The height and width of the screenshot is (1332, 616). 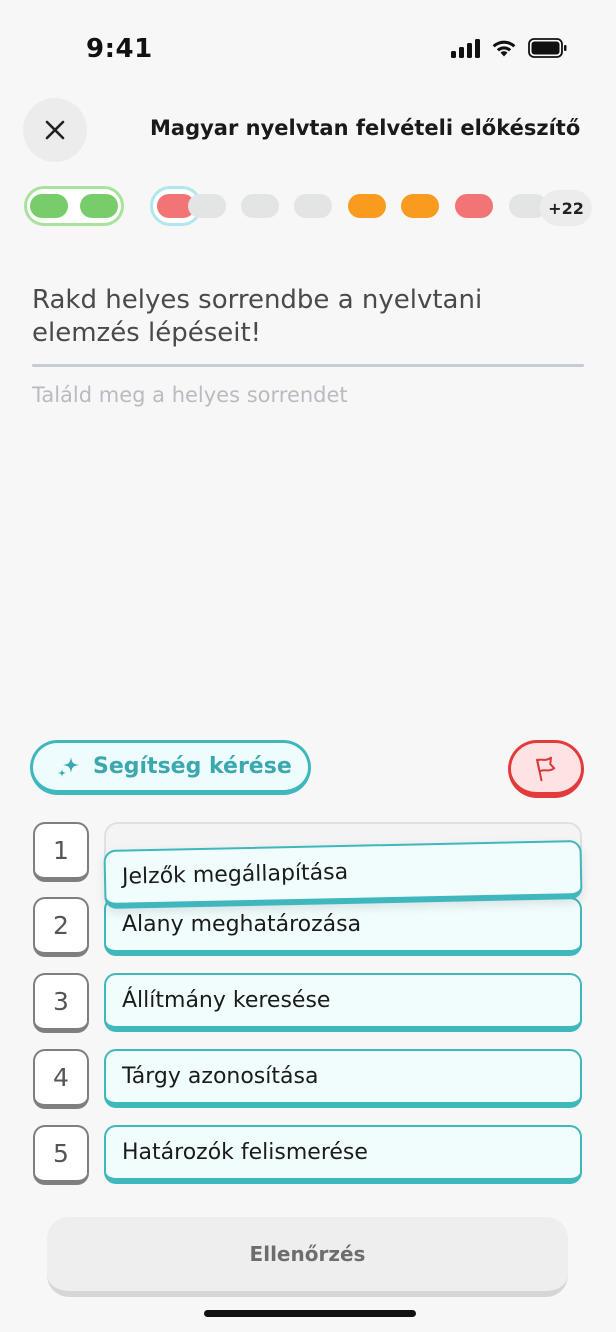 What do you see at coordinates (343, 1154) in the screenshot?
I see `sortable-item: Határozók felismerése` at bounding box center [343, 1154].